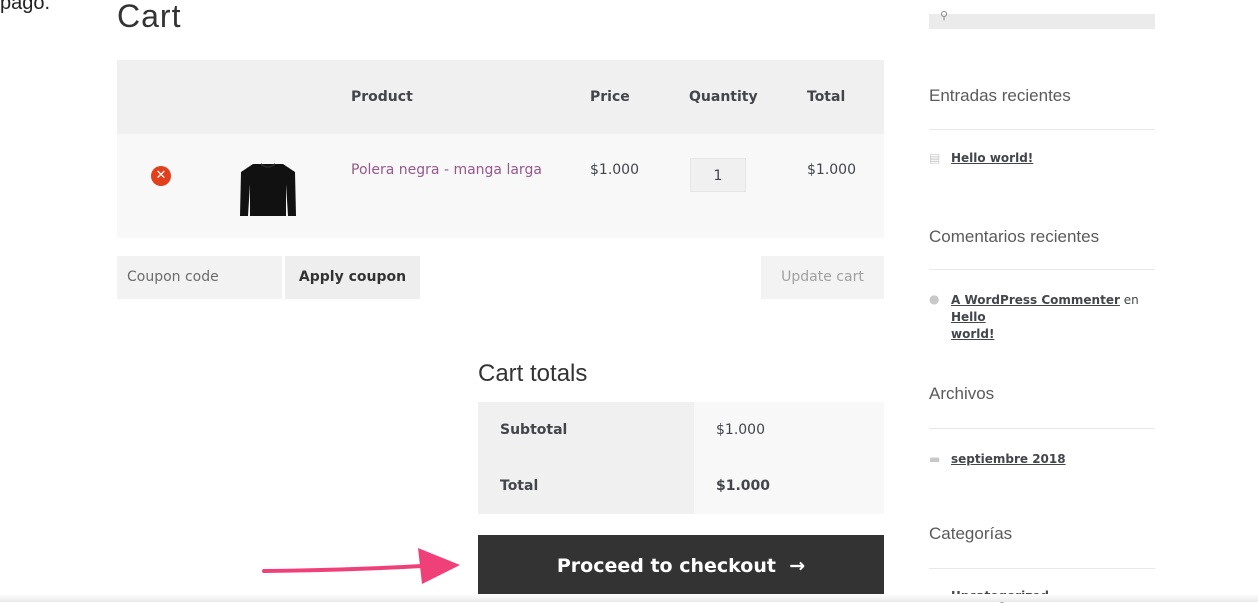 The image size is (1258, 604). What do you see at coordinates (361, 566) in the screenshot?
I see `annotation-arrow-icon` at bounding box center [361, 566].